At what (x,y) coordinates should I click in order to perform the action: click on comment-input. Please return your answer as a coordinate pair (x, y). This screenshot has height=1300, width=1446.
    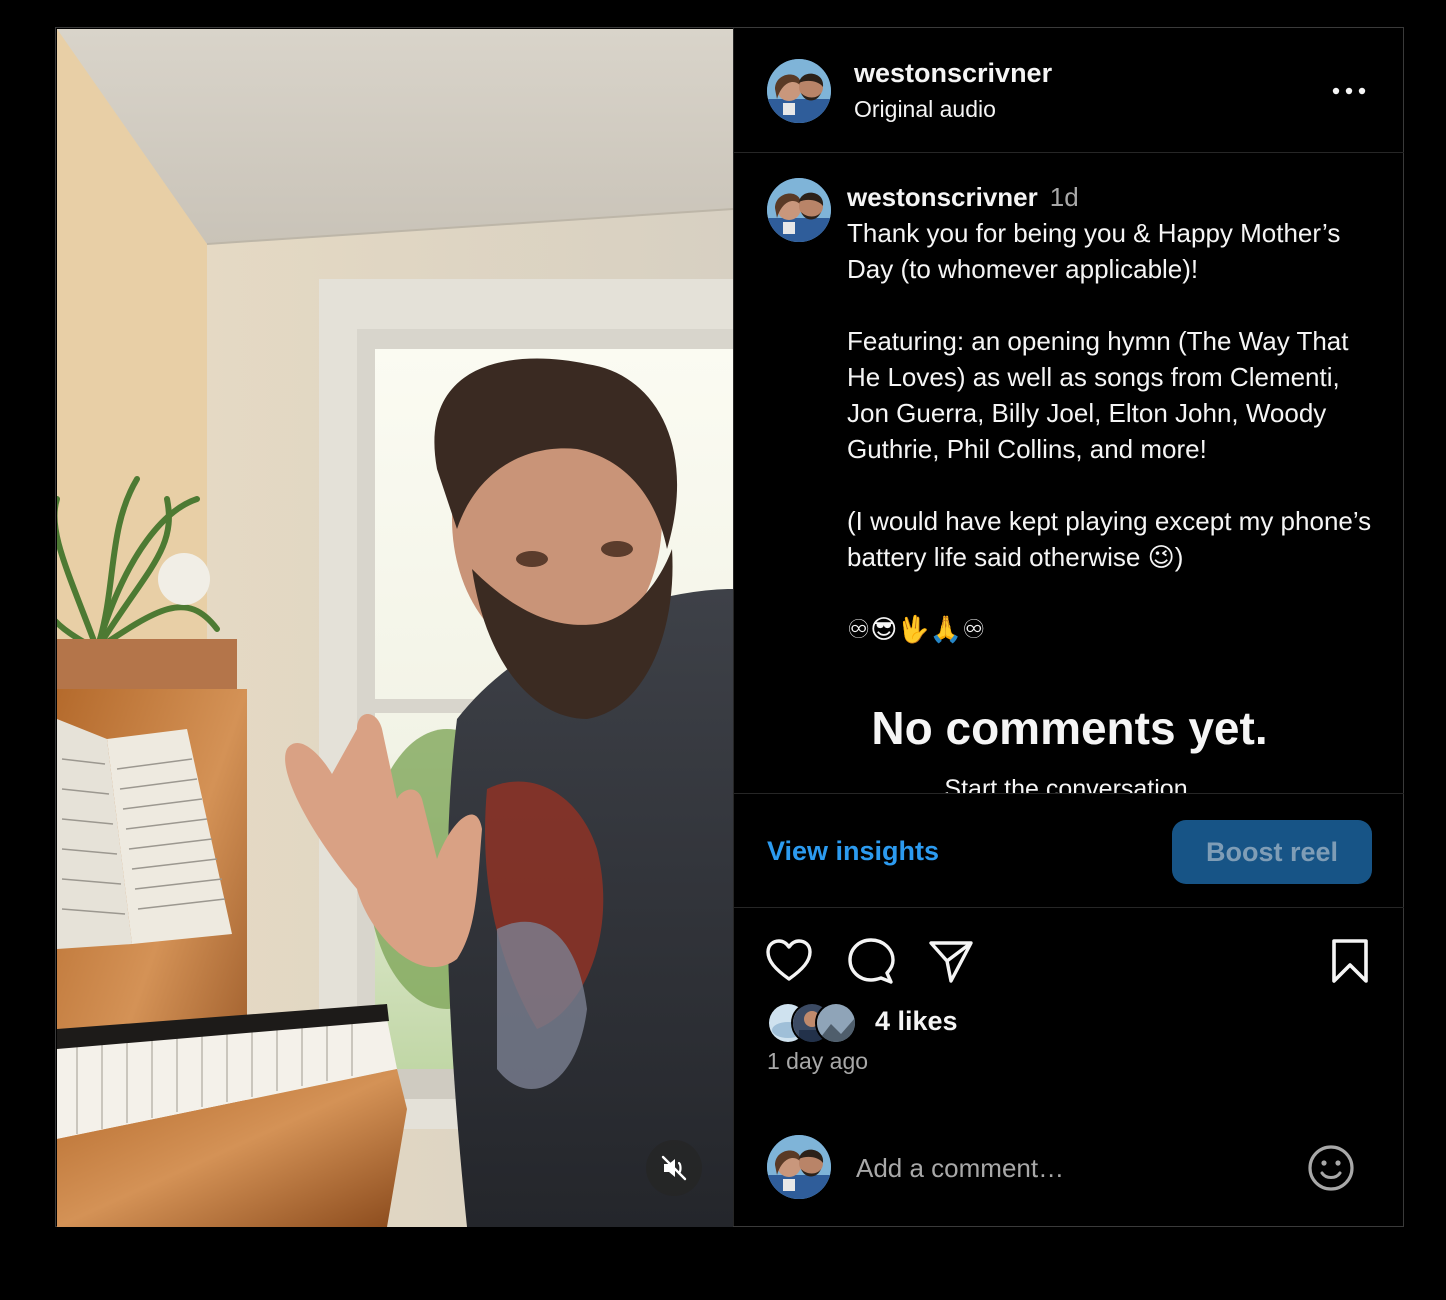
    Looking at the image, I should click on (1066, 1168).